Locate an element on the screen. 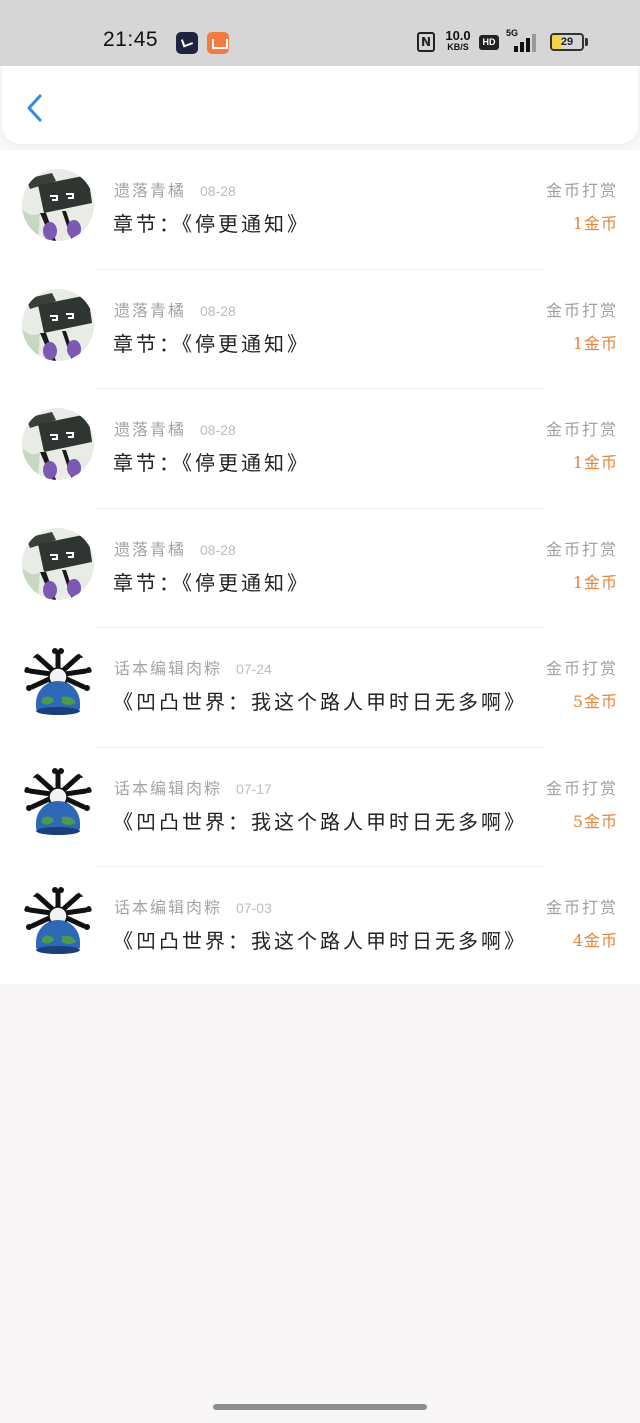  status-time: 21:45 is located at coordinates (131, 39).